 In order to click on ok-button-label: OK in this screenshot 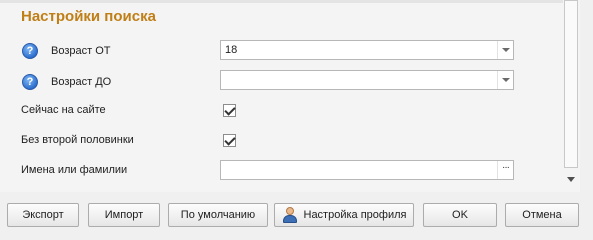, I will do `click(460, 215)`.